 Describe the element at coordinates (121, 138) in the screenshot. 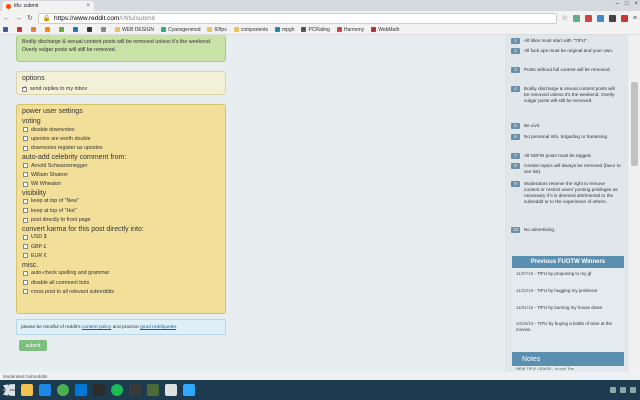

I see `upvotes-double-option: upvotes are worth double` at that location.